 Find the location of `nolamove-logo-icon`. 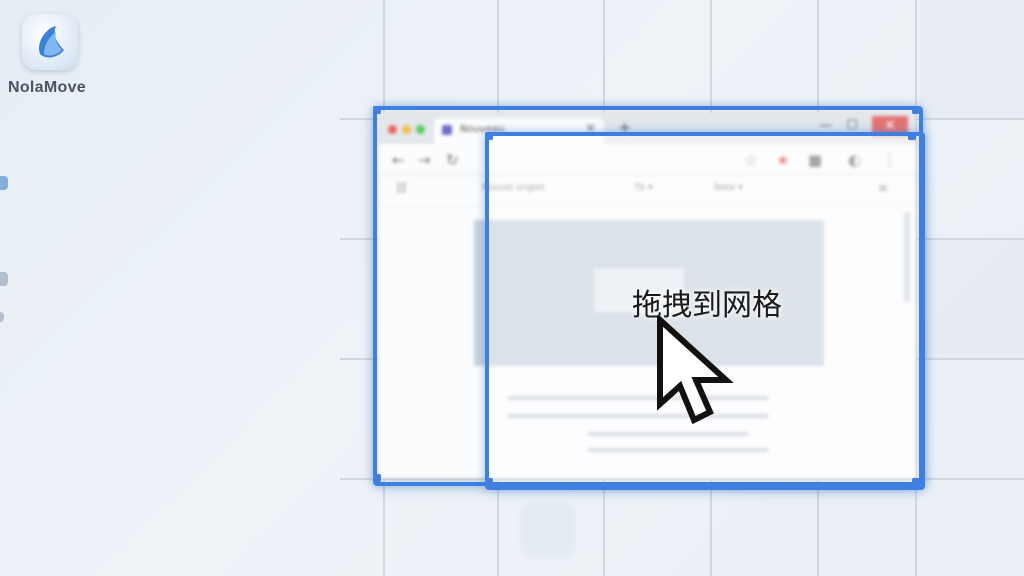

nolamove-logo-icon is located at coordinates (50, 42).